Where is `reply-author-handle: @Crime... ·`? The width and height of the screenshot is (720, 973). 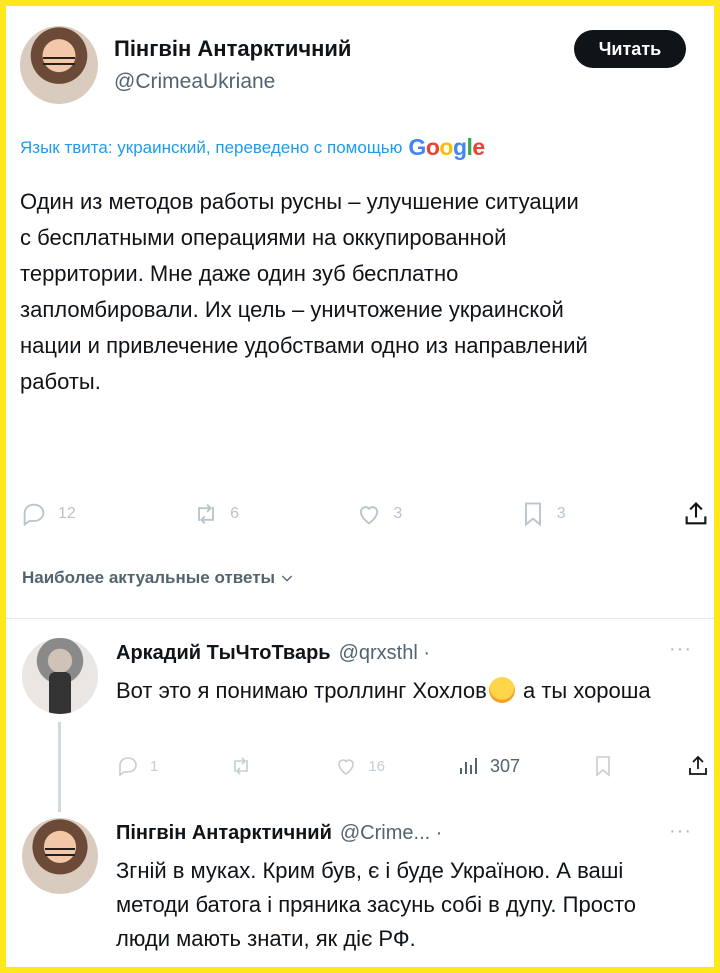
reply-author-handle: @Crime... · is located at coordinates (391, 833).